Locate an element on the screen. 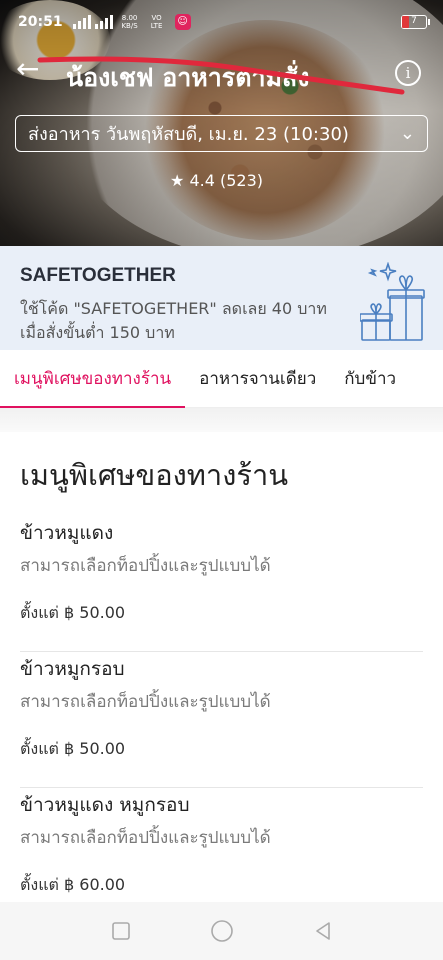 This screenshot has width=443, height=960. schedule-label: ส่งอาหาร วันพฤหัสบดี, เม.ย. 23 (10:30) is located at coordinates (188, 134).